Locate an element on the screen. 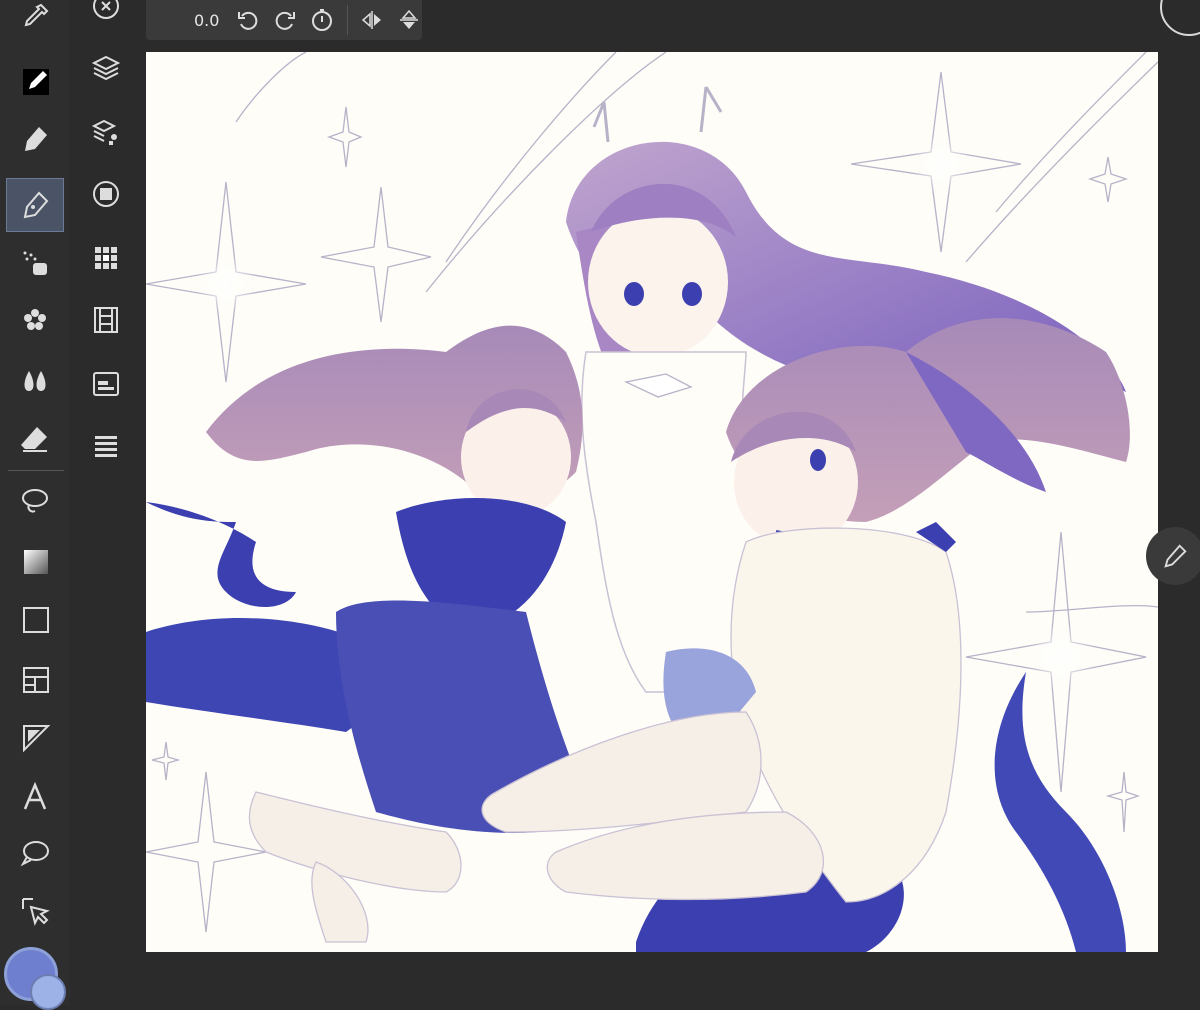  eyedropper-icon is located at coordinates (36, 15).